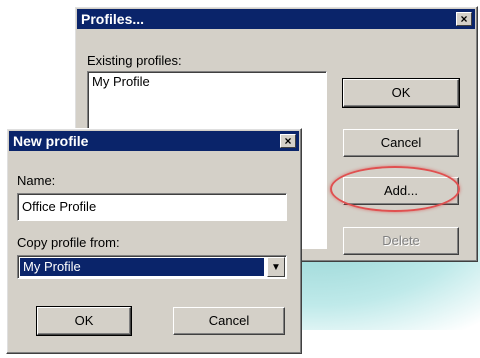 This screenshot has width=480, height=358. Describe the element at coordinates (134, 60) in the screenshot. I see `existing-profiles-label: Existing profiles:` at that location.